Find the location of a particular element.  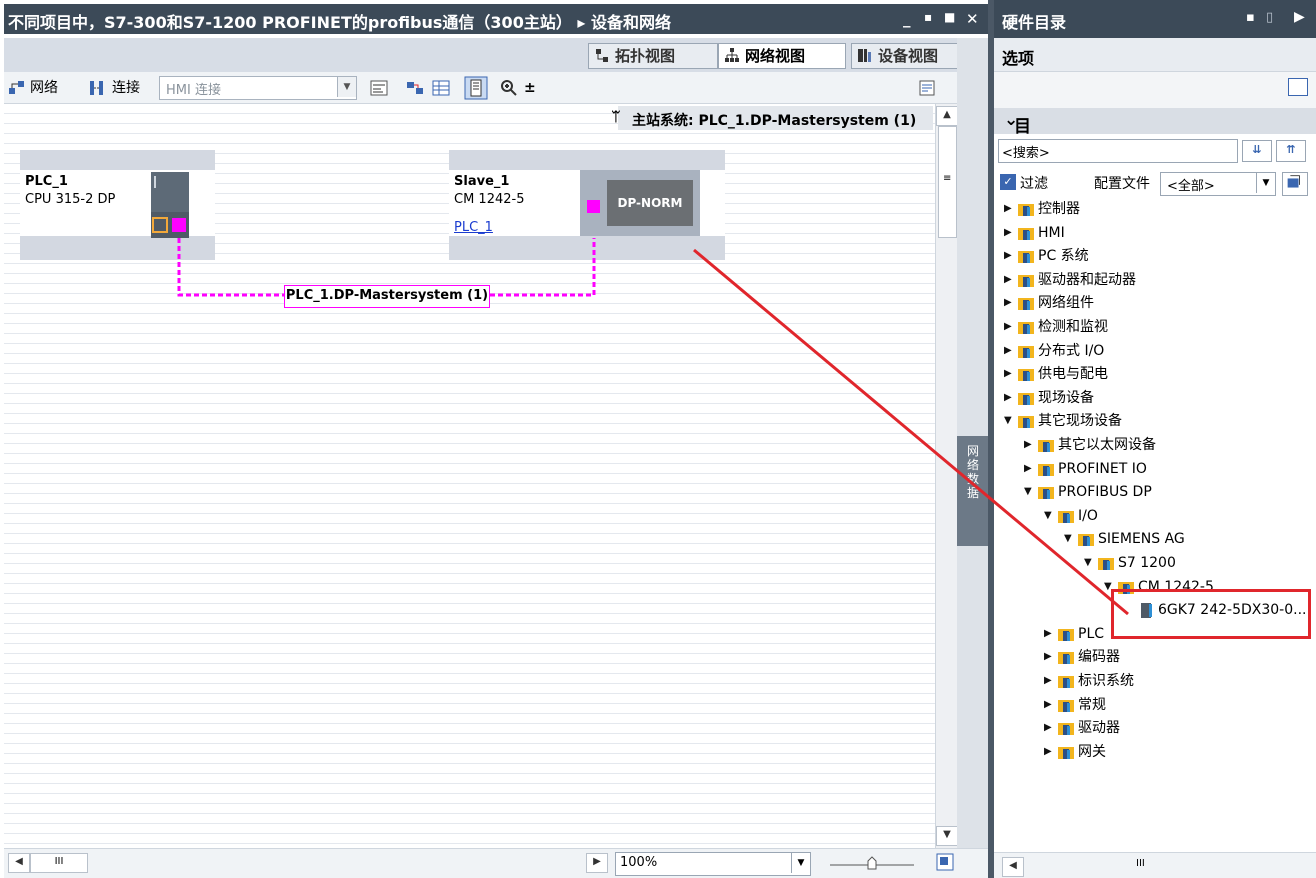

catalog-item-label: 标识系统 is located at coordinates (1106, 681).